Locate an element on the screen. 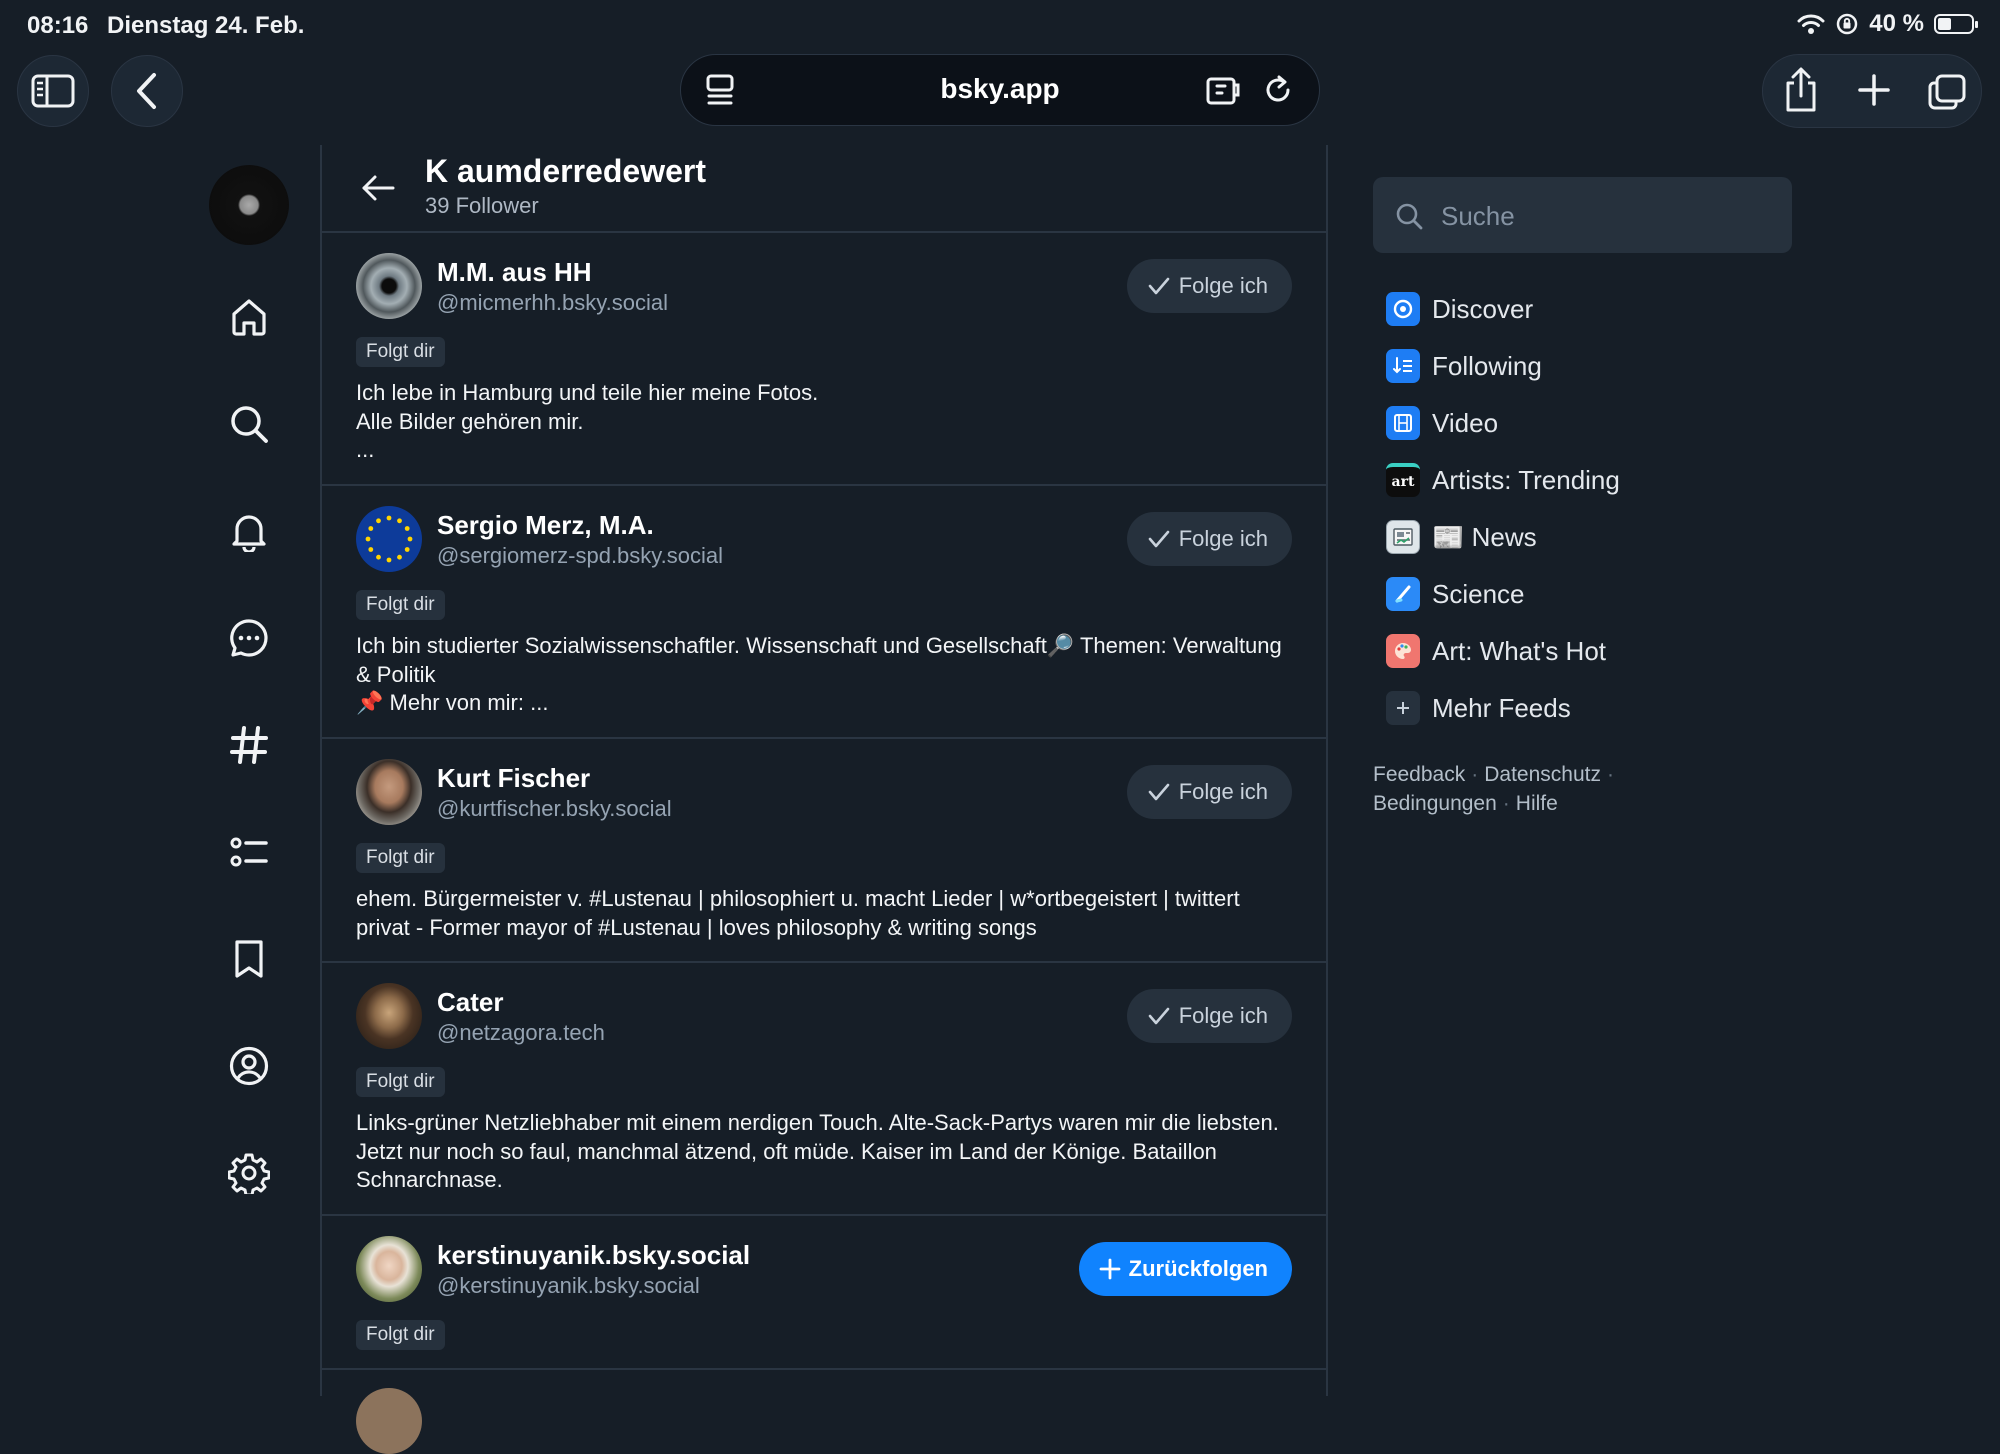 The height and width of the screenshot is (1454, 2000). feed-item-following: Following is located at coordinates (1464, 366).